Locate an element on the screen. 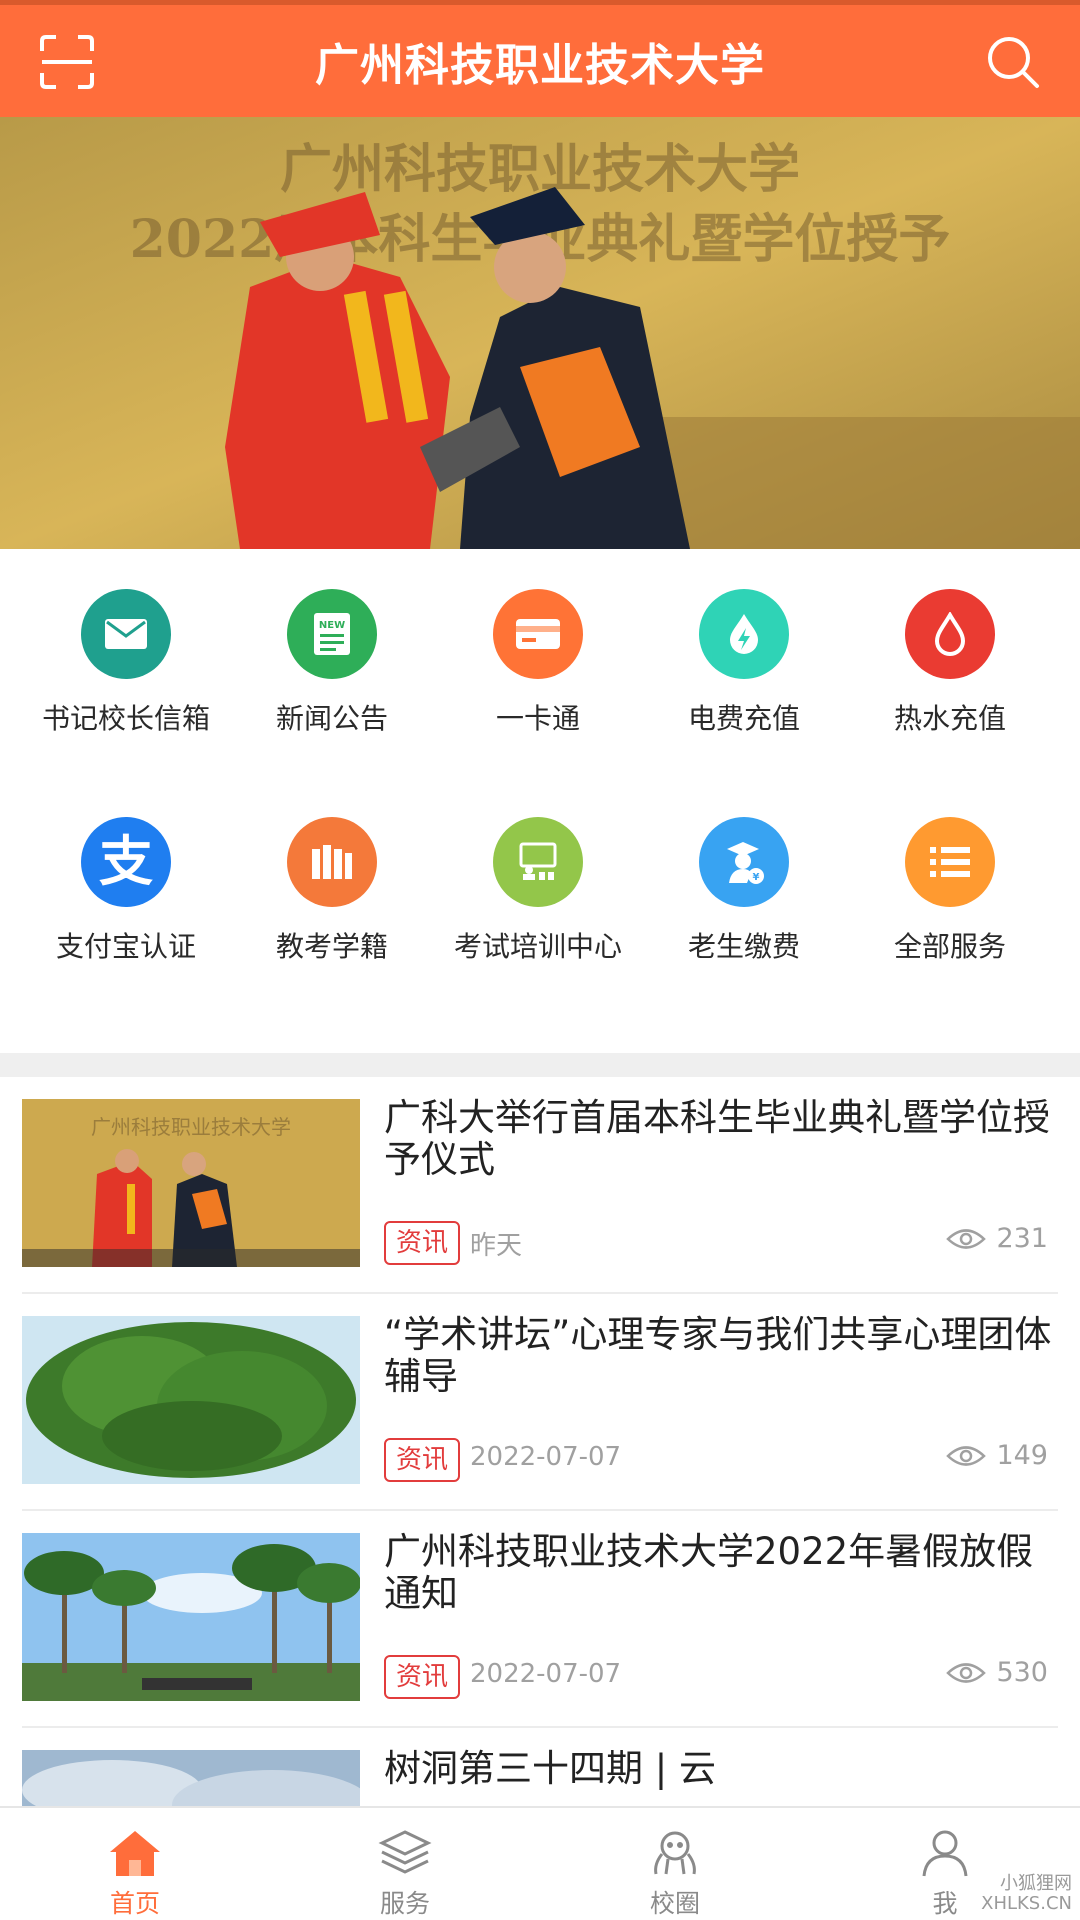 This screenshot has height=1920, width=1080. service-alipay-auth: 支 支付宝认证 is located at coordinates (126, 897).